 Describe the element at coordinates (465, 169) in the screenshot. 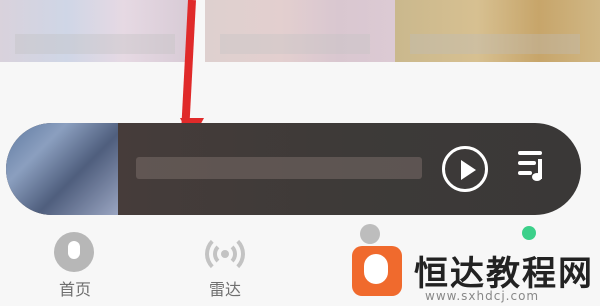

I see `play-icon` at that location.